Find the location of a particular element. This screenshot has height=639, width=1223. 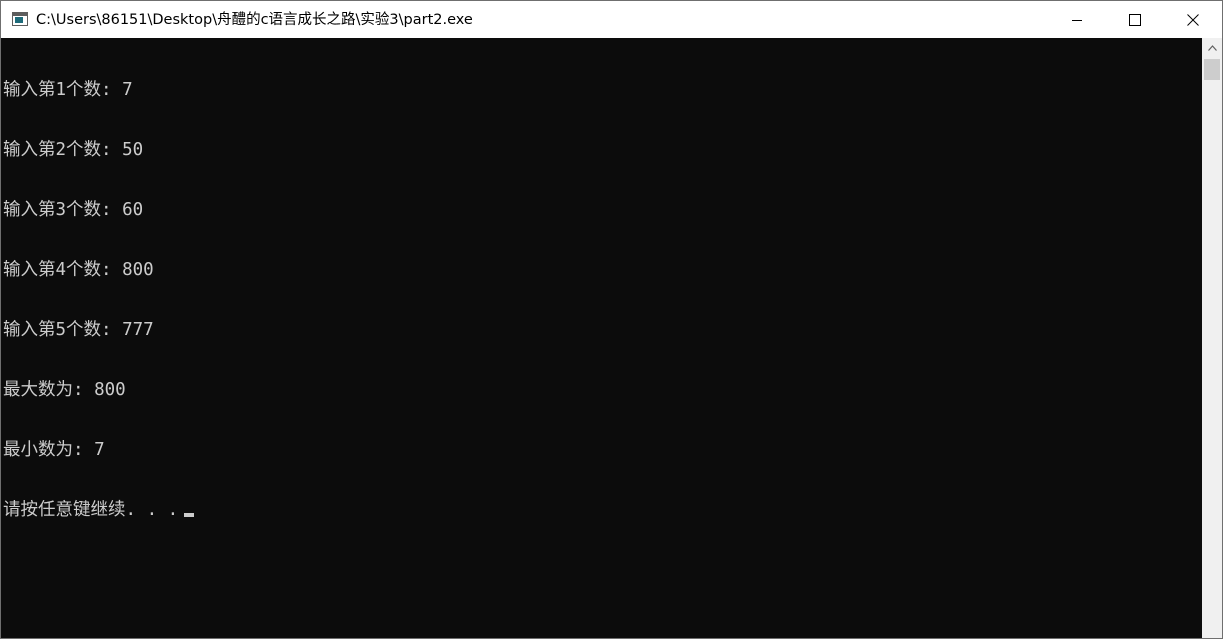

console-line: 输入第5个数: 777 is located at coordinates (78, 330).